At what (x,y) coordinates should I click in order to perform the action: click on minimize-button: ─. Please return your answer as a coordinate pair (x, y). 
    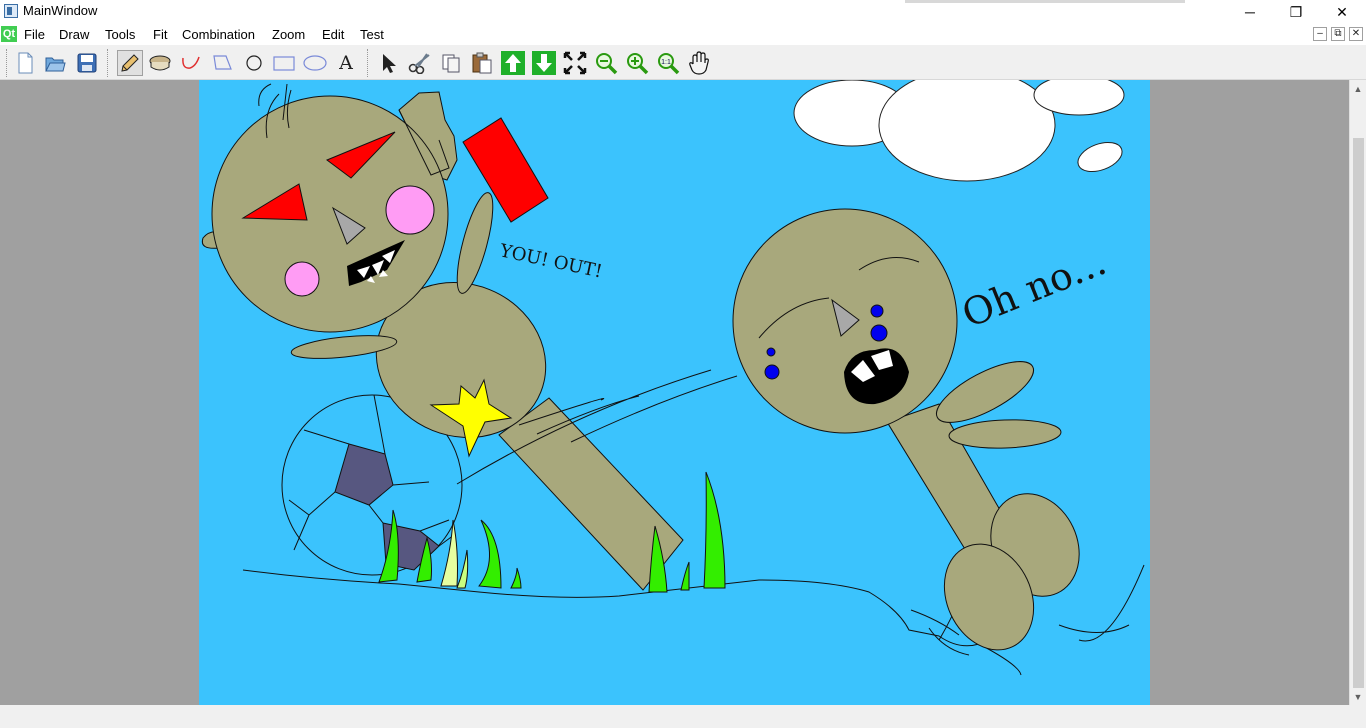
    Looking at the image, I should click on (1250, 12).